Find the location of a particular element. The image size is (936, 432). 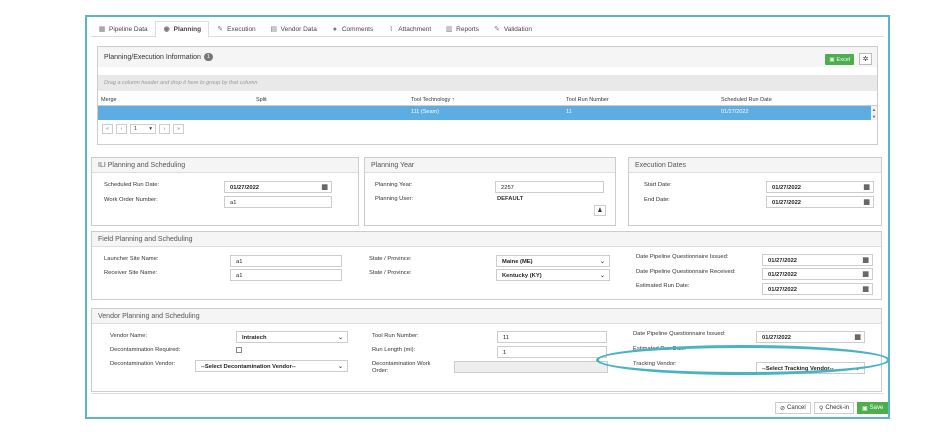

section-title: Field Planning and Scheduling is located at coordinates (486, 239).